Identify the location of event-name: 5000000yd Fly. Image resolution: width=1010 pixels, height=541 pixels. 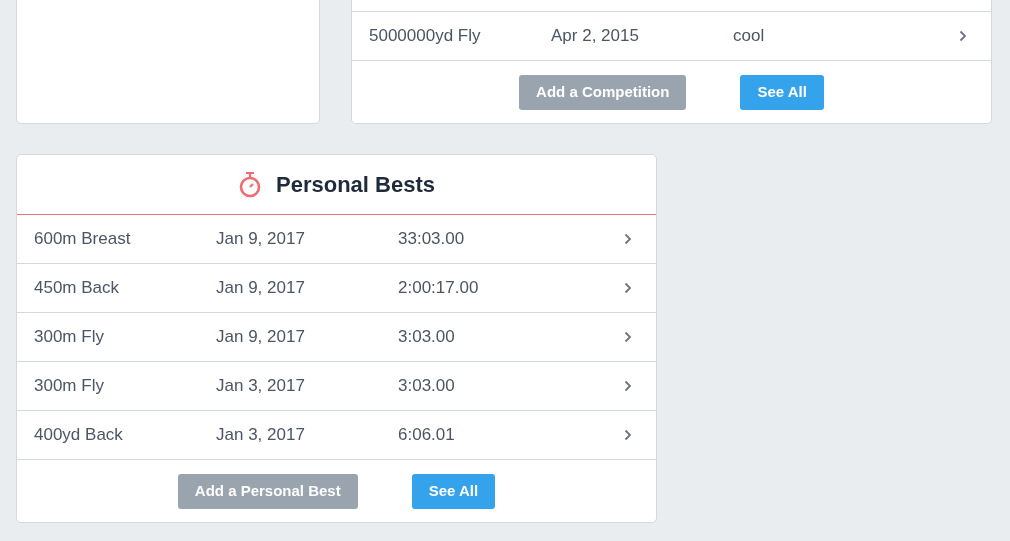
(425, 36).